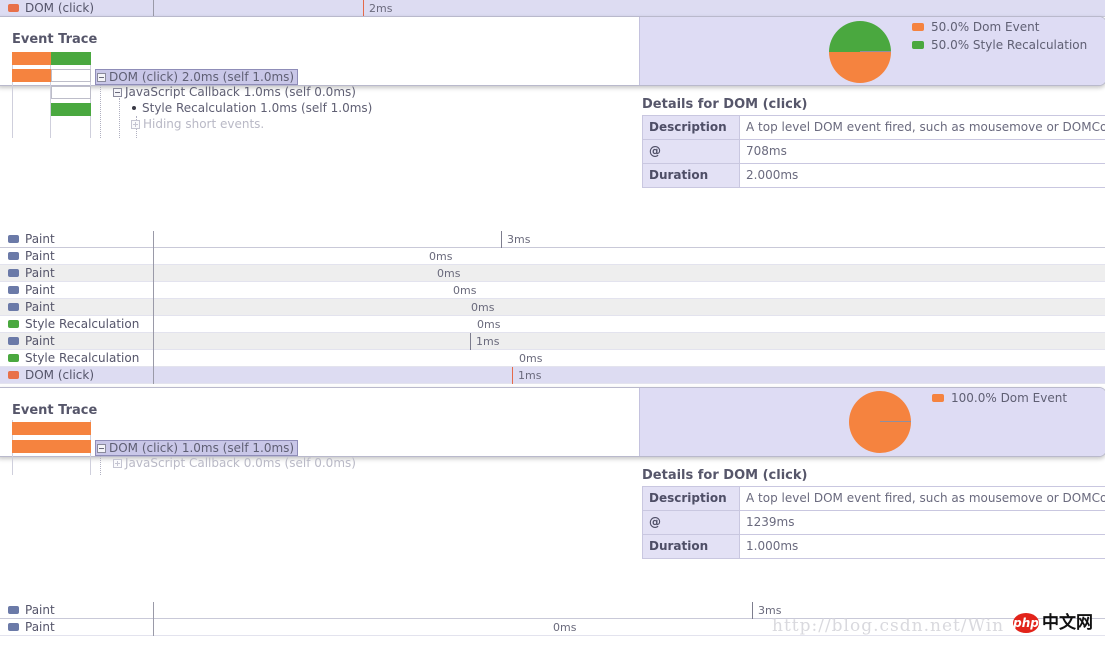  Describe the element at coordinates (202, 448) in the screenshot. I see `event-trace-tree-label: DOM (click) 1.0ms (self 1.0ms)` at that location.